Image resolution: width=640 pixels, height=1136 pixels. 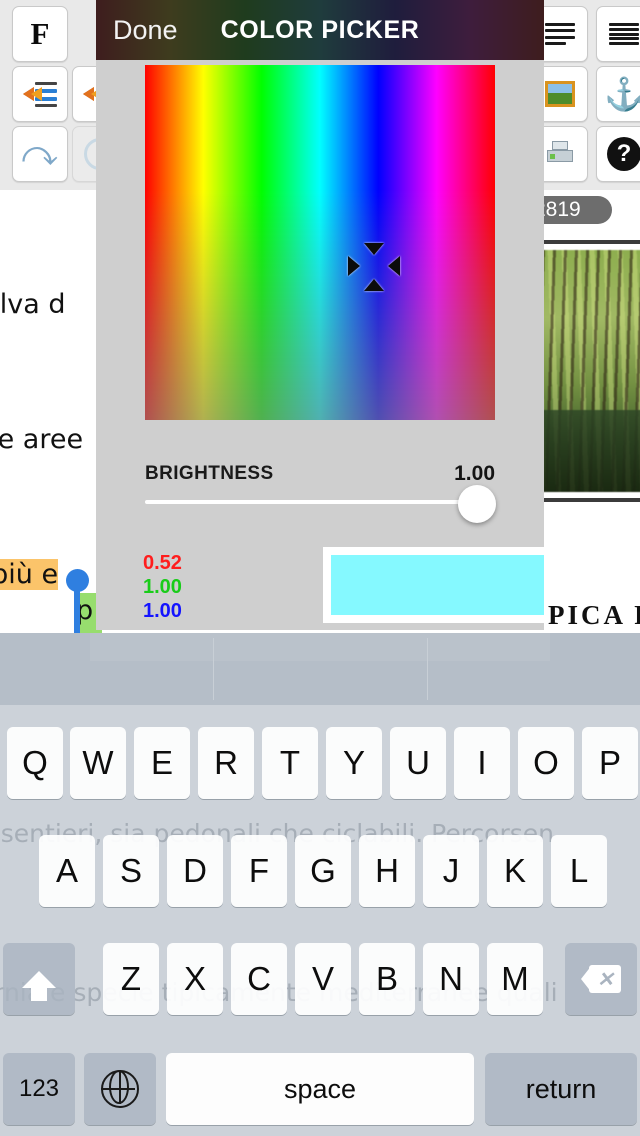 I want to click on shift-arrow-icon, so click(x=39, y=985).